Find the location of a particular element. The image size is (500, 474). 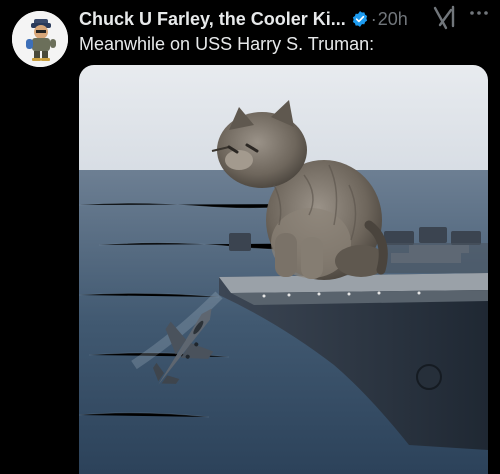

verified-badge-icon is located at coordinates (357, 19).